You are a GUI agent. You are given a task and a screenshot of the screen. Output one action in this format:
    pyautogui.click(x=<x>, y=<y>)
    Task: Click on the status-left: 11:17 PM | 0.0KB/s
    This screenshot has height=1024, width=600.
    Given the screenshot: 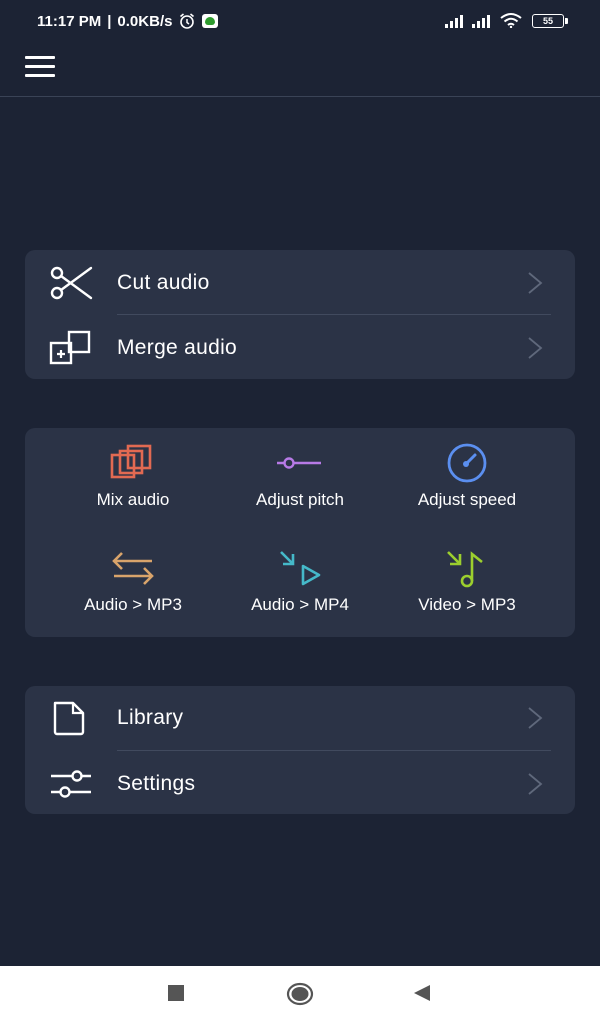 What is the action you would take?
    pyautogui.click(x=128, y=21)
    